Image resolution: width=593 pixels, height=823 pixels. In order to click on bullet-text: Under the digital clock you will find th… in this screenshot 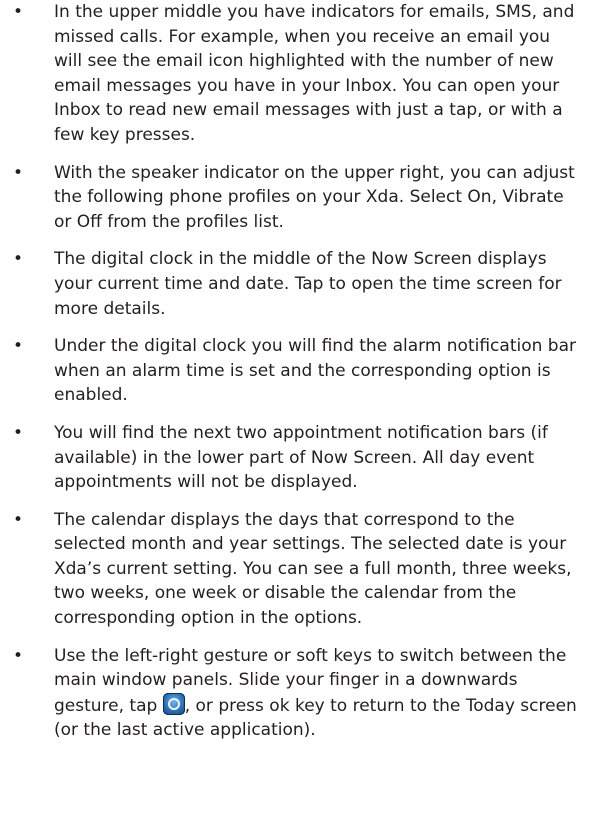, I will do `click(315, 371)`.